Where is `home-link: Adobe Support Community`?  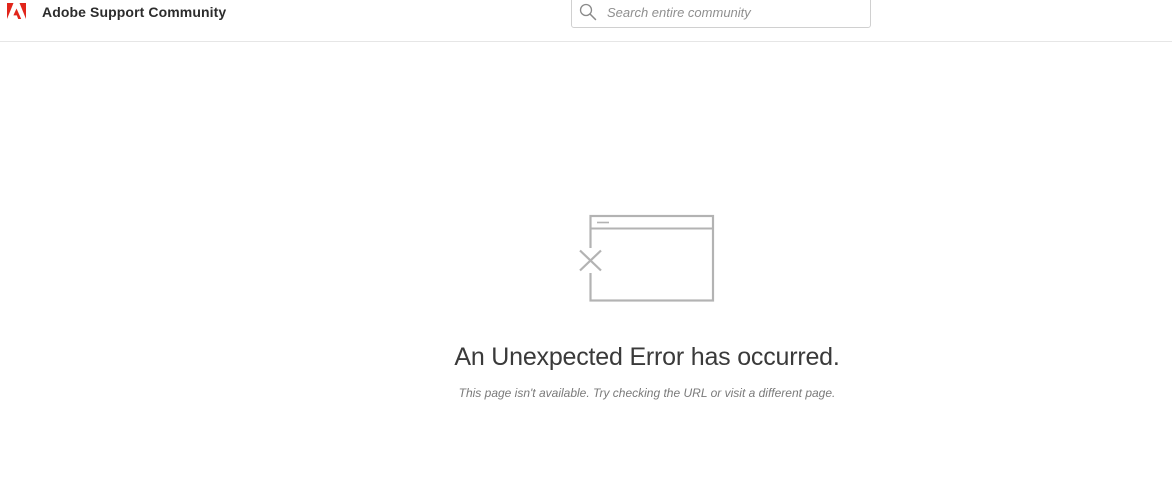 home-link: Adobe Support Community is located at coordinates (116, 11).